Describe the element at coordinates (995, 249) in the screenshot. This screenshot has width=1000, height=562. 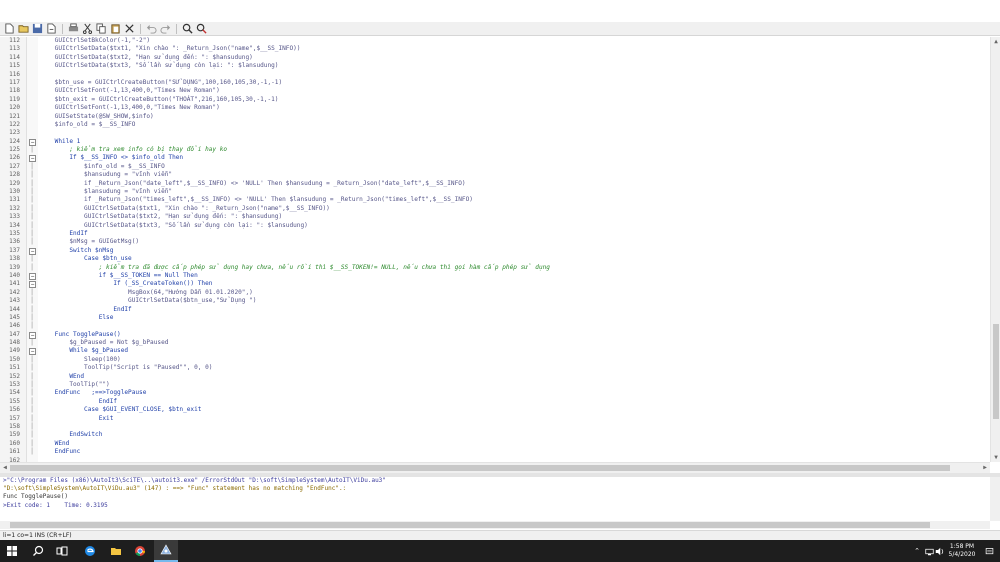
I see `editor-vertical-scrollbar: ▲ ▼` at that location.